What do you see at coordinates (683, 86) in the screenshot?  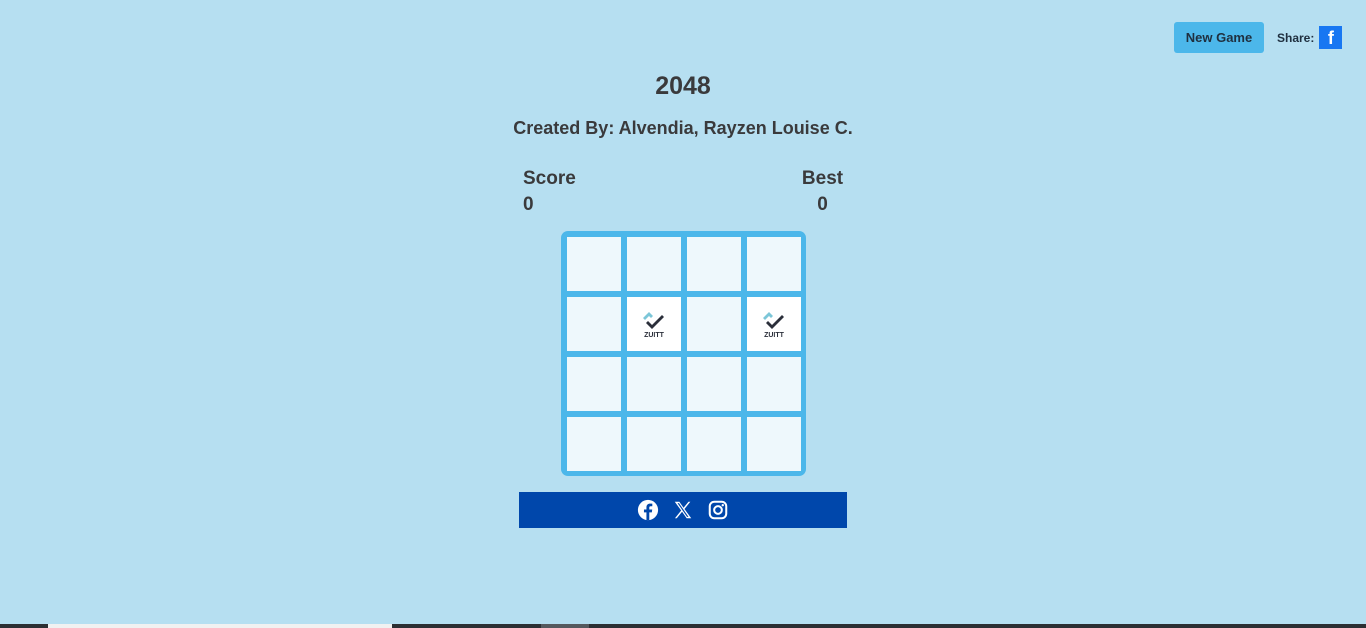 I see `game-title: 2048` at bounding box center [683, 86].